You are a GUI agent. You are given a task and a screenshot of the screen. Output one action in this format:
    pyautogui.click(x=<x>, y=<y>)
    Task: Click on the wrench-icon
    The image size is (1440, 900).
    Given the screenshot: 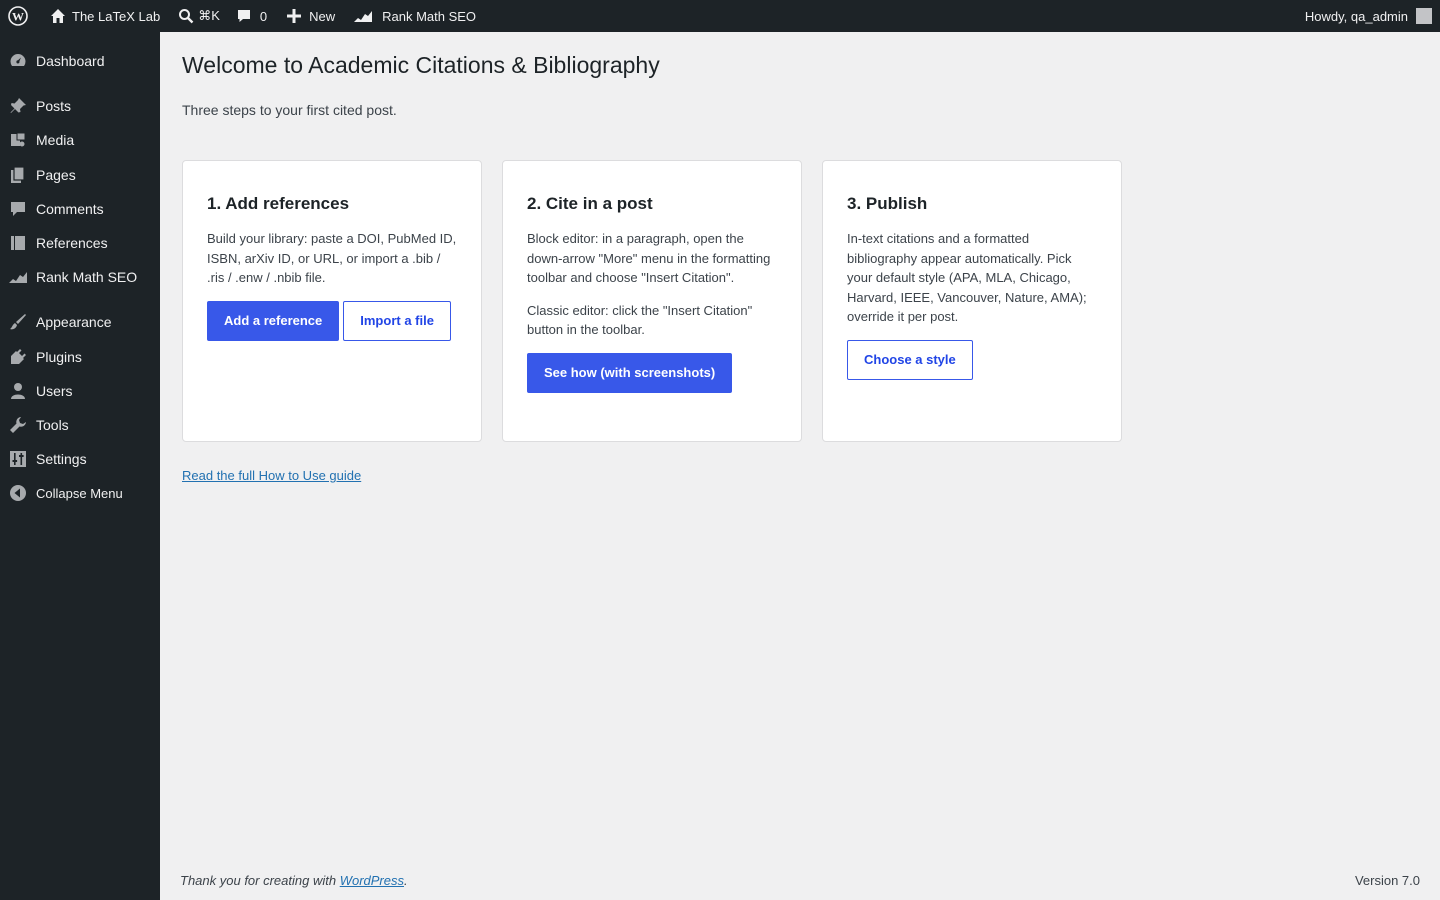 What is the action you would take?
    pyautogui.click(x=18, y=425)
    